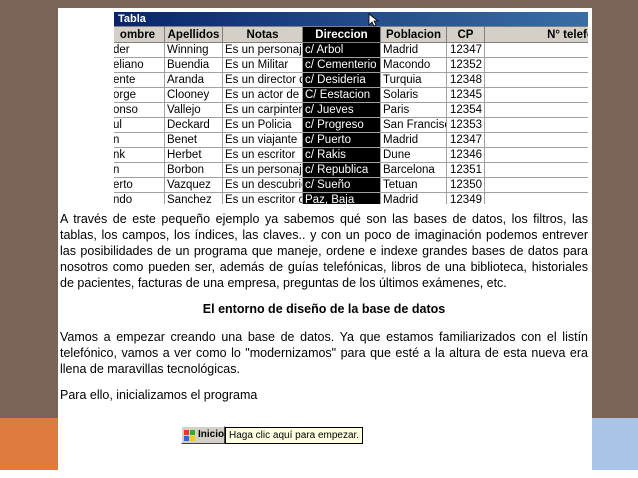 The width and height of the screenshot is (638, 478). Describe the element at coordinates (193, 95) in the screenshot. I see `table-cell: Clooney` at that location.